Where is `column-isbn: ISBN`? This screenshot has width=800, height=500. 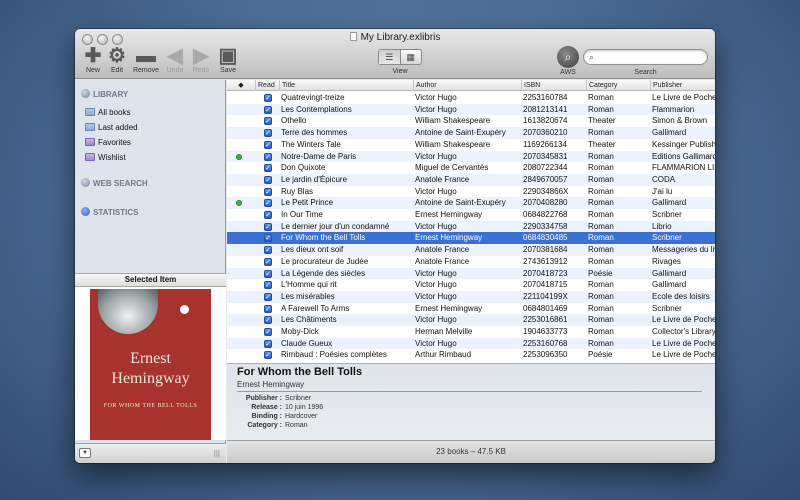
column-isbn: ISBN is located at coordinates (553, 85).